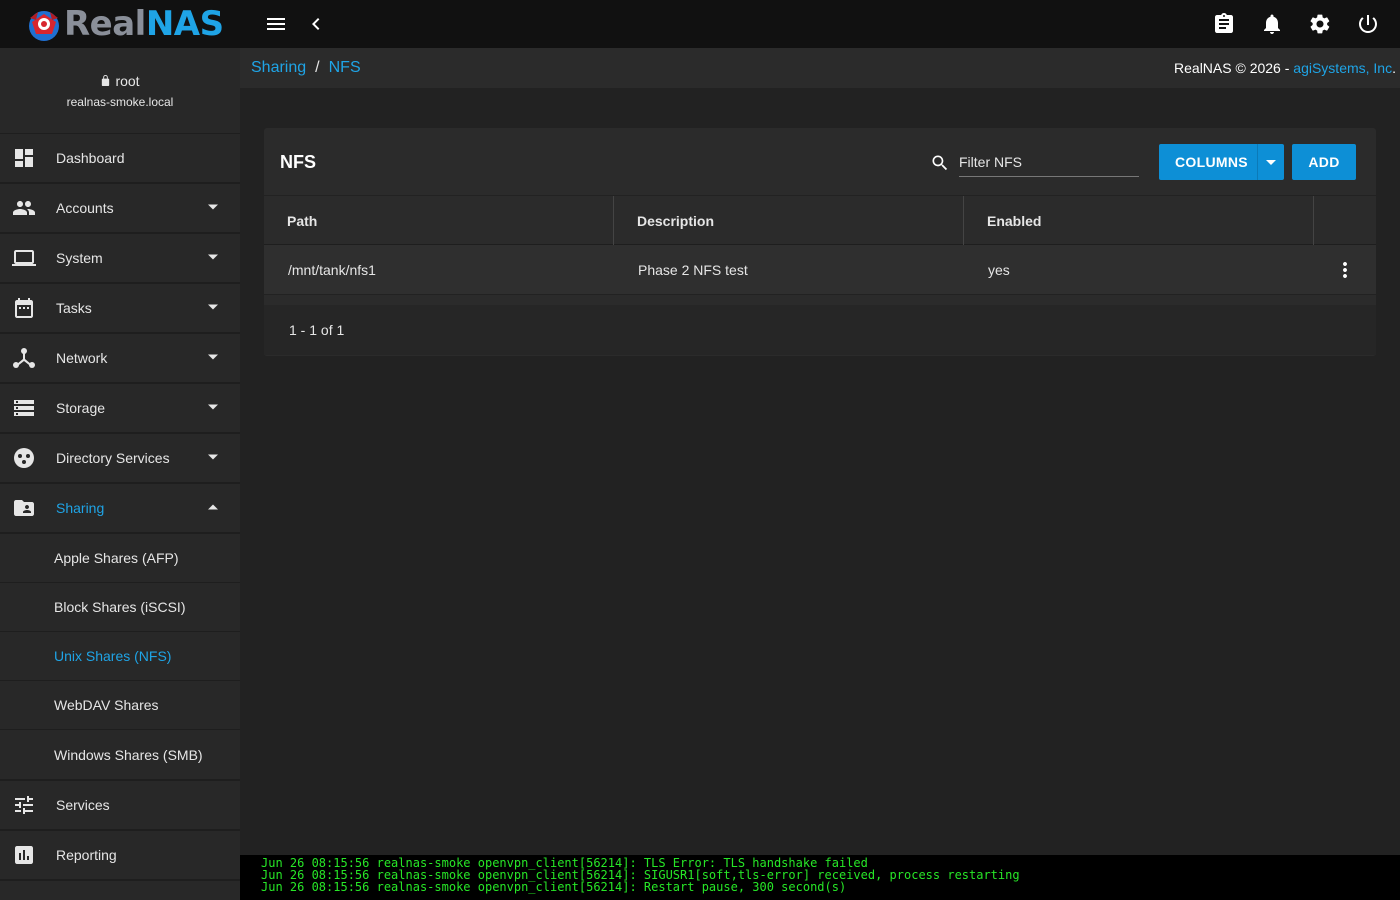 The image size is (1400, 900). I want to click on columns-button: COLUMNS, so click(1221, 162).